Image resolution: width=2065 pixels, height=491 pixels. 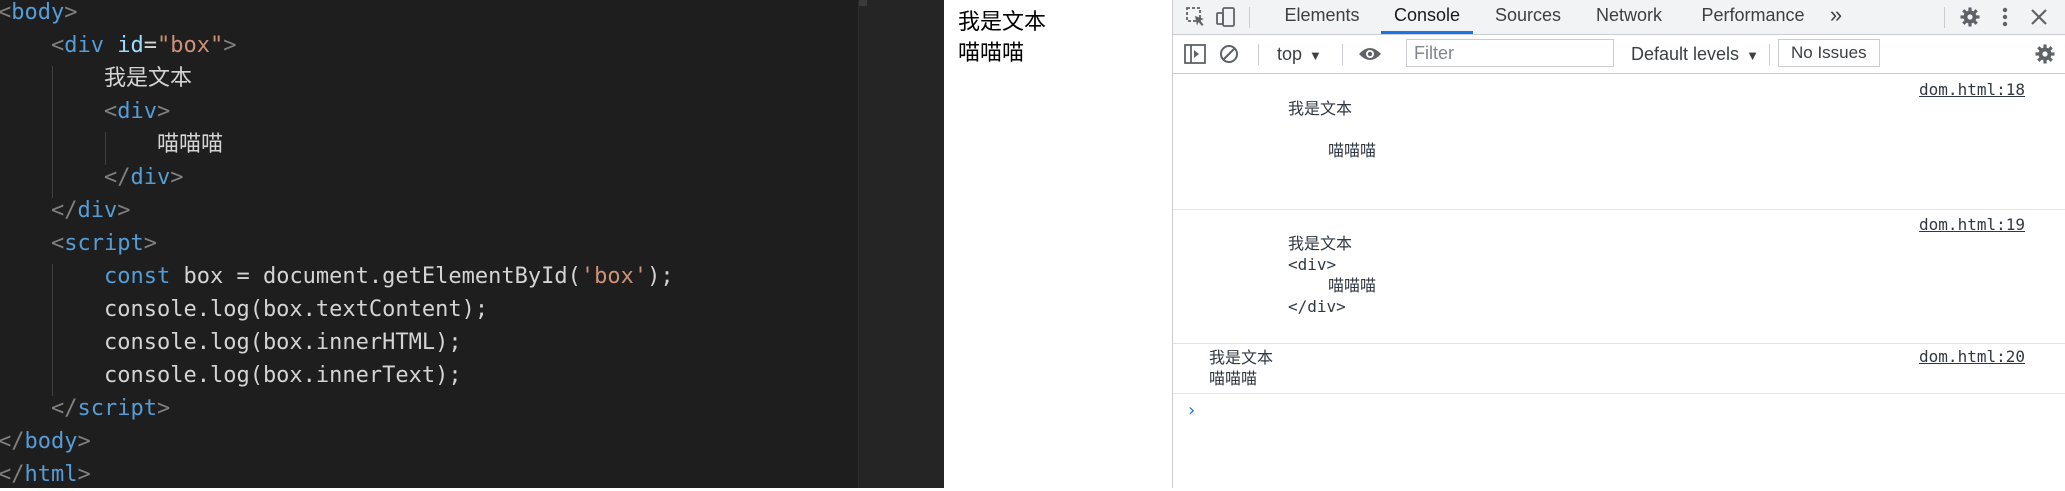 I want to click on log-levels-select: Default levels ▼, so click(x=1695, y=54).